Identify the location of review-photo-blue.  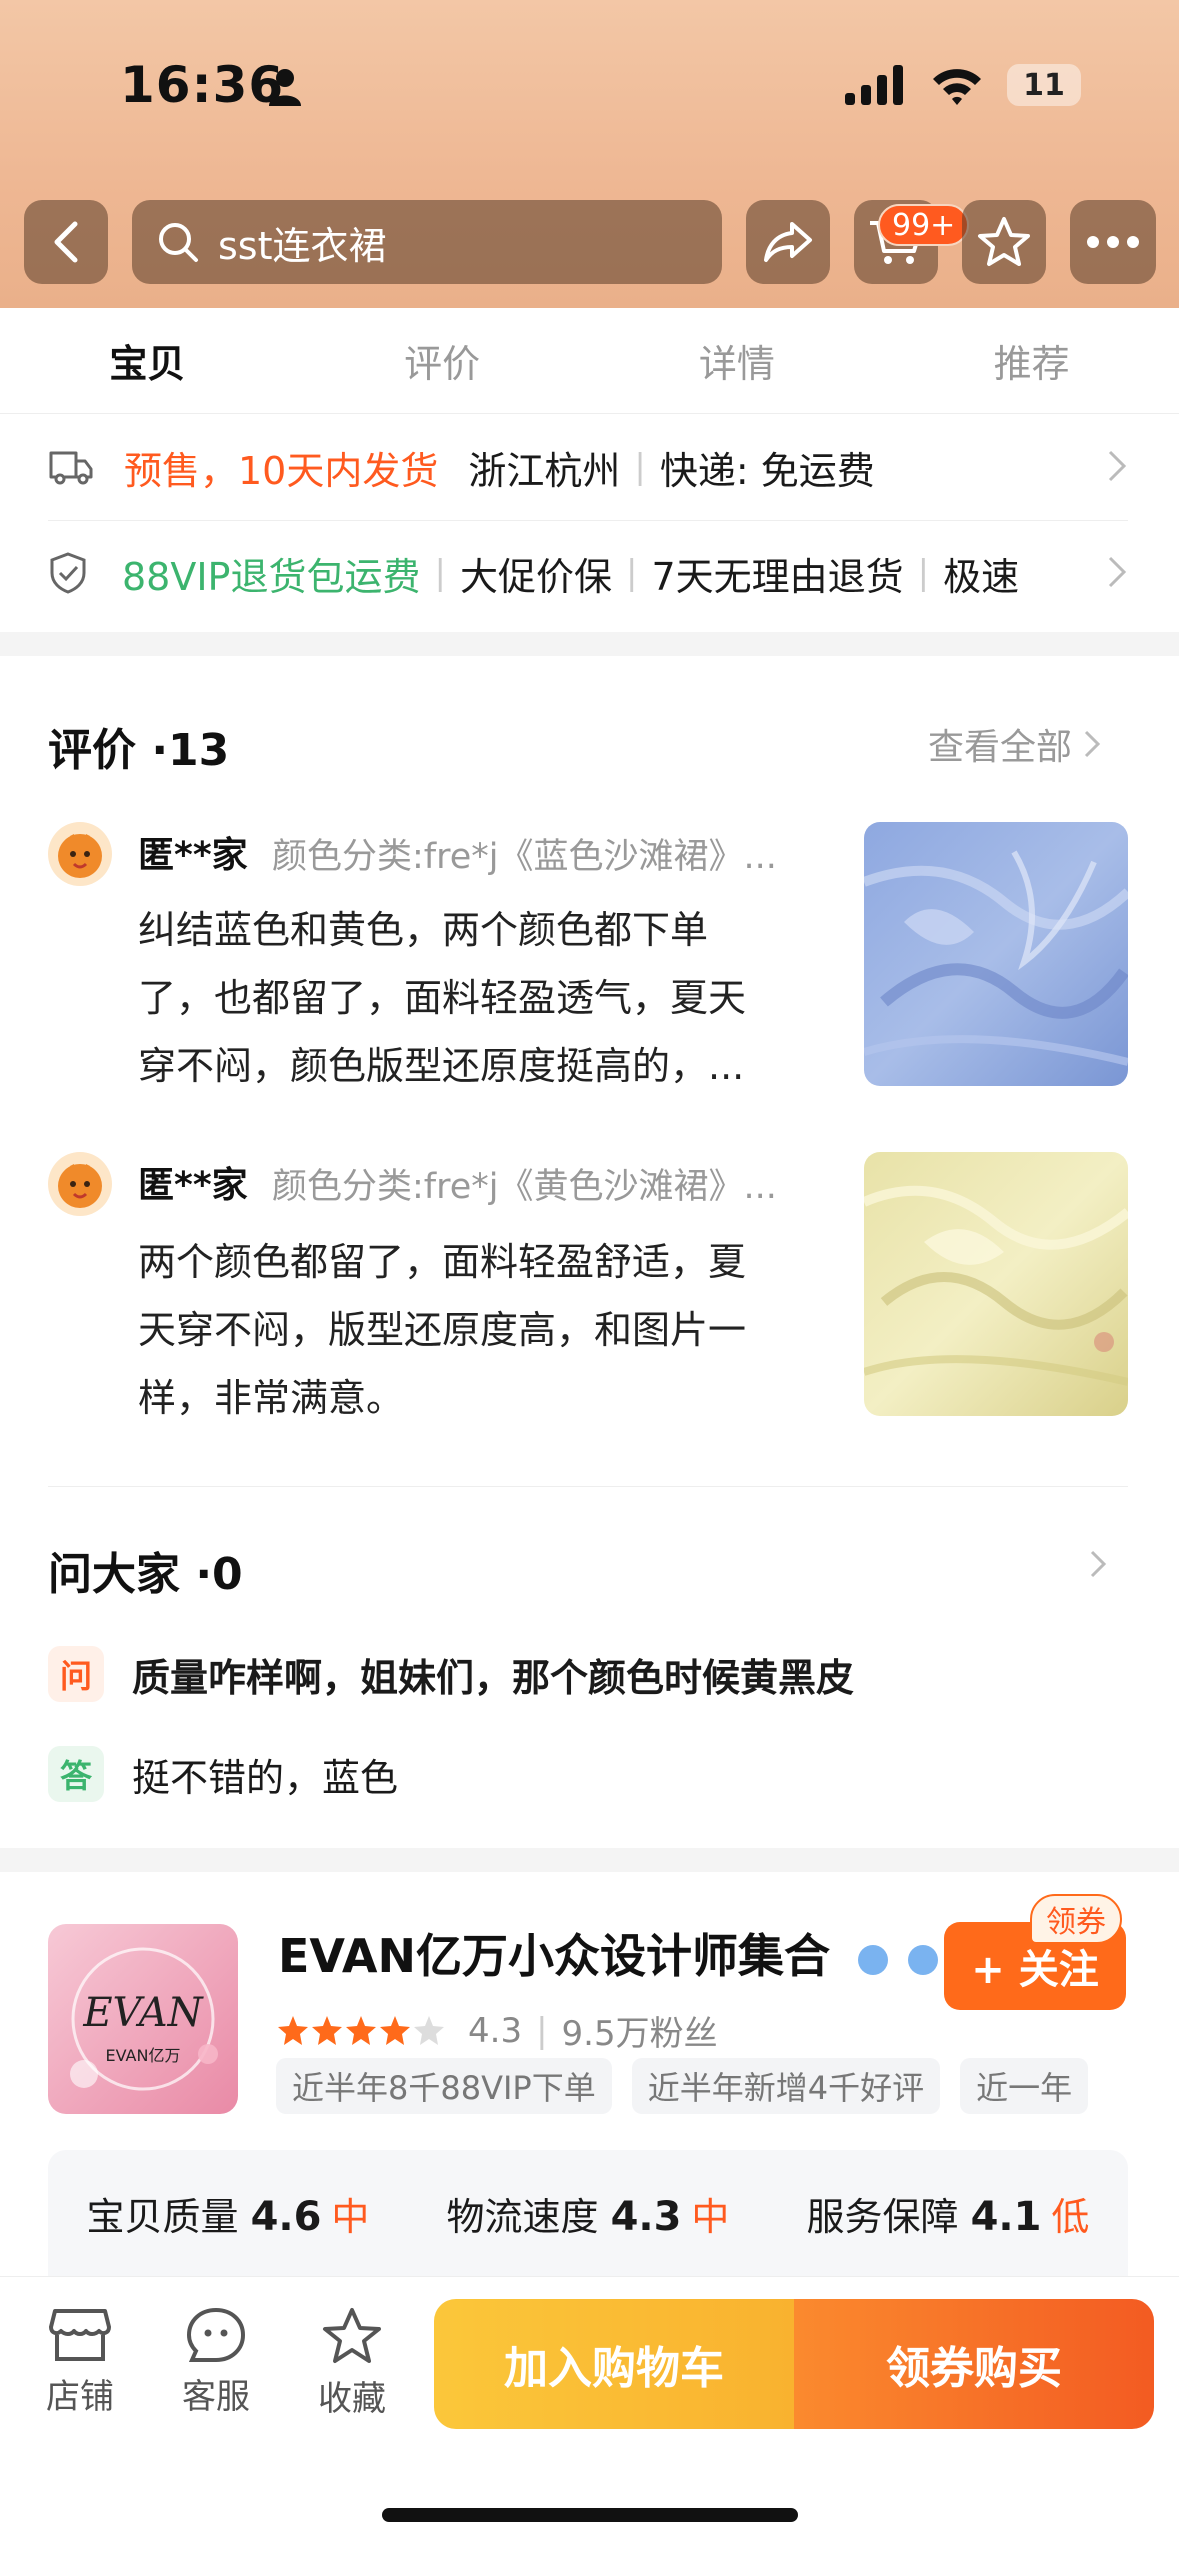
(996, 954).